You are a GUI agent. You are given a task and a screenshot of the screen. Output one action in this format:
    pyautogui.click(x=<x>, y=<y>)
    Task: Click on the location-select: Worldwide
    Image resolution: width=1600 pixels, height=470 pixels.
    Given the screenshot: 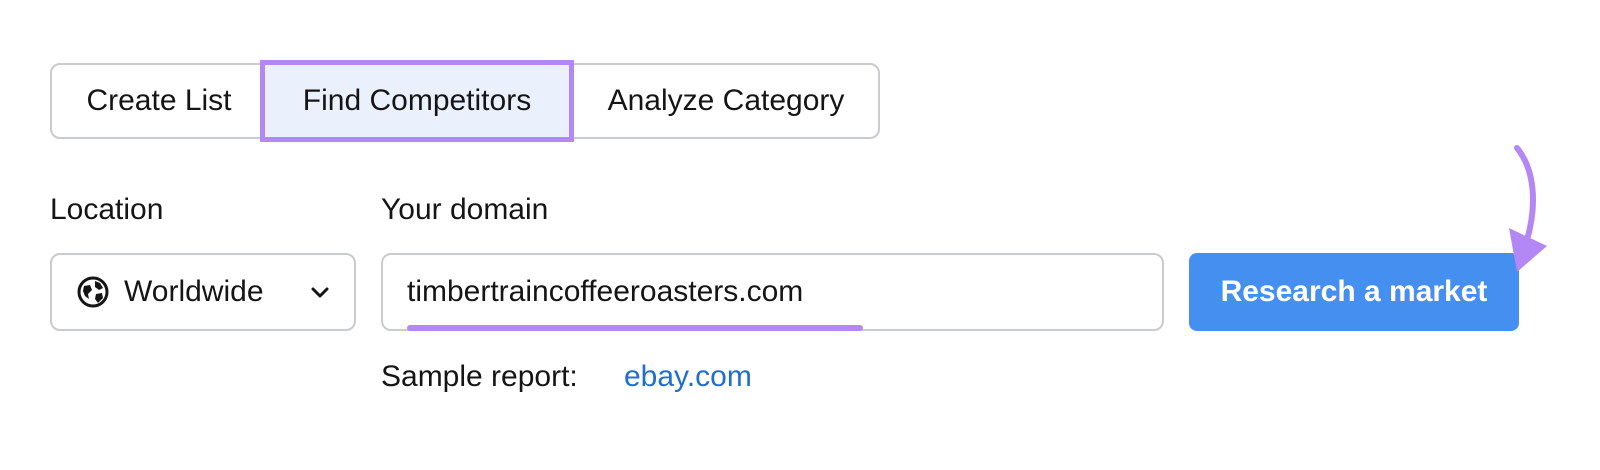 What is the action you would take?
    pyautogui.click(x=203, y=292)
    